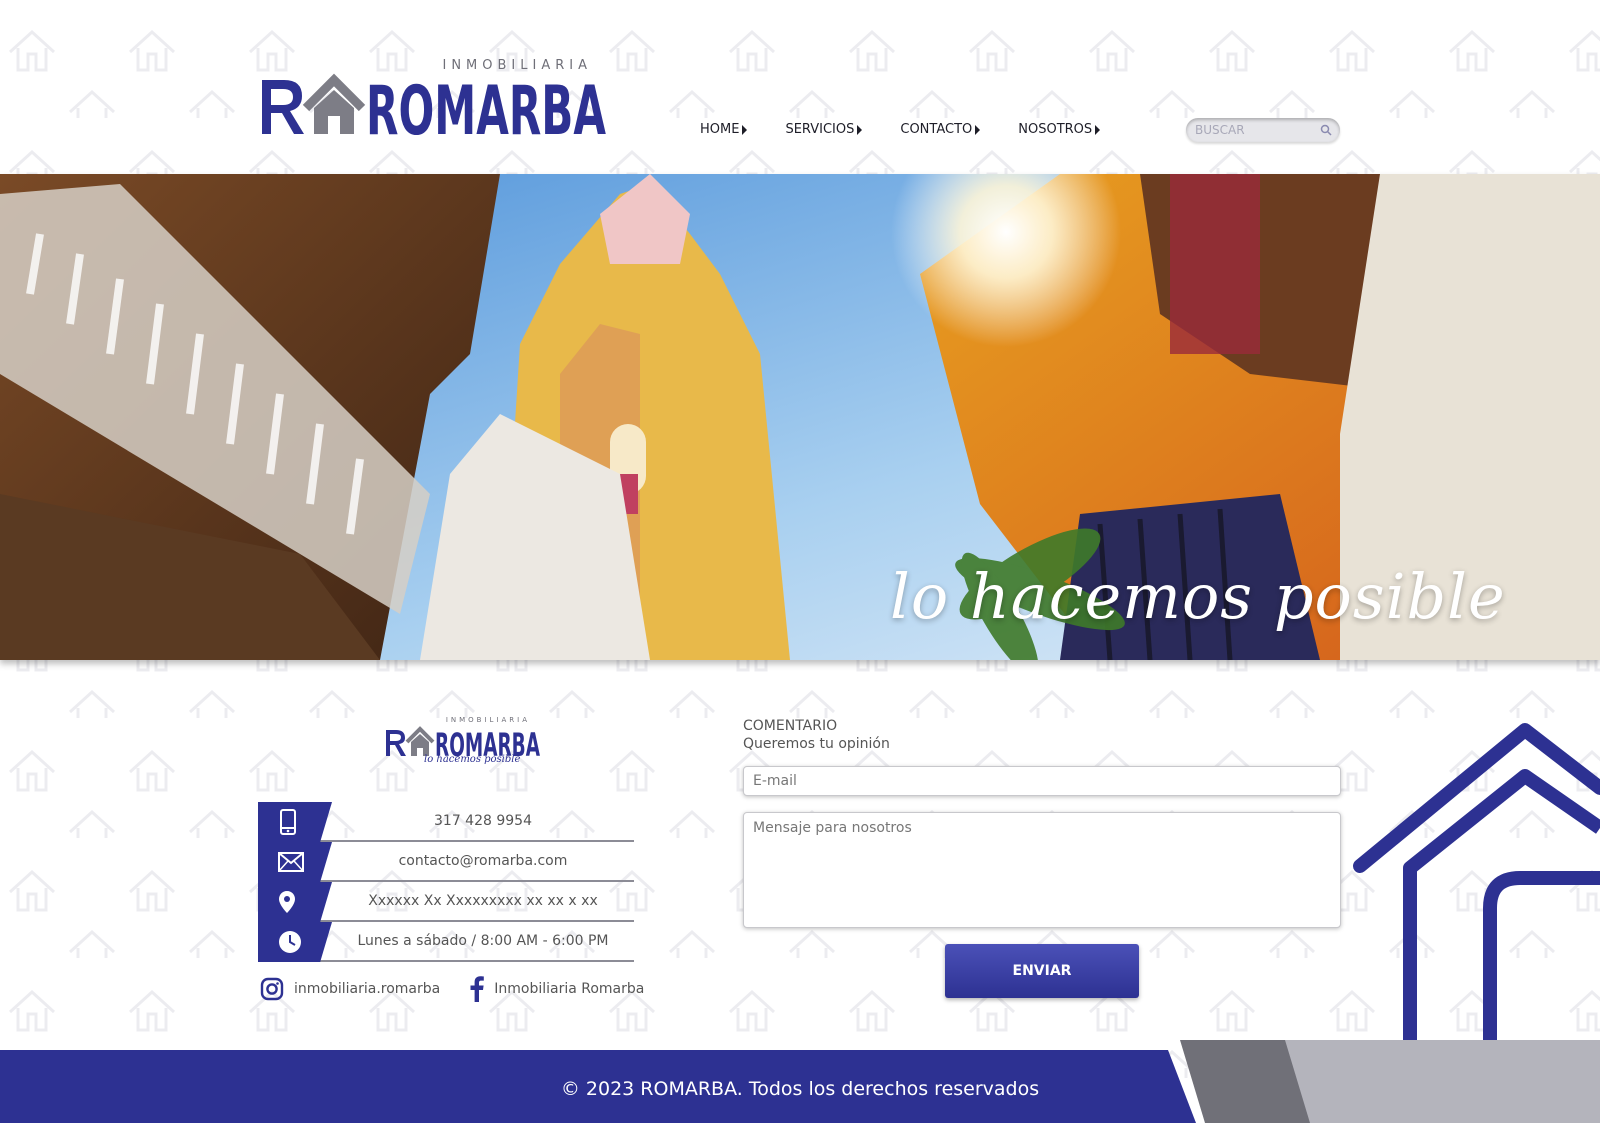  What do you see at coordinates (790, 726) in the screenshot?
I see `form-title: COMENTARIO` at bounding box center [790, 726].